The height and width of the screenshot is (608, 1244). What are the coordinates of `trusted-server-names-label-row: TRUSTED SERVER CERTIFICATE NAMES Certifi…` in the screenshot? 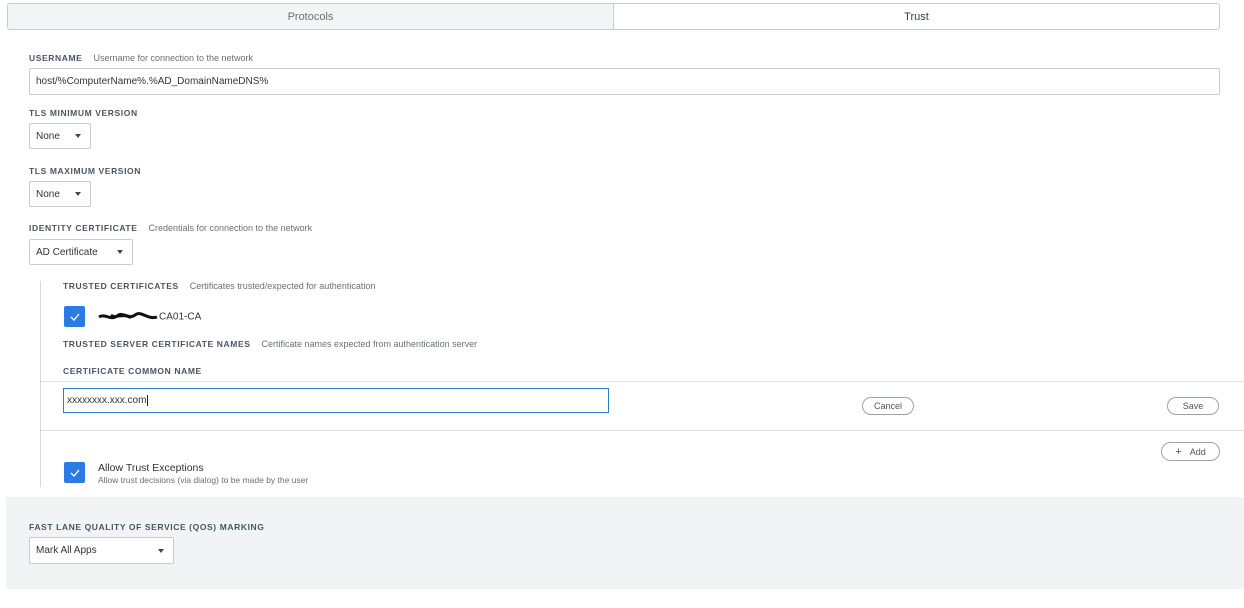 It's located at (270, 344).